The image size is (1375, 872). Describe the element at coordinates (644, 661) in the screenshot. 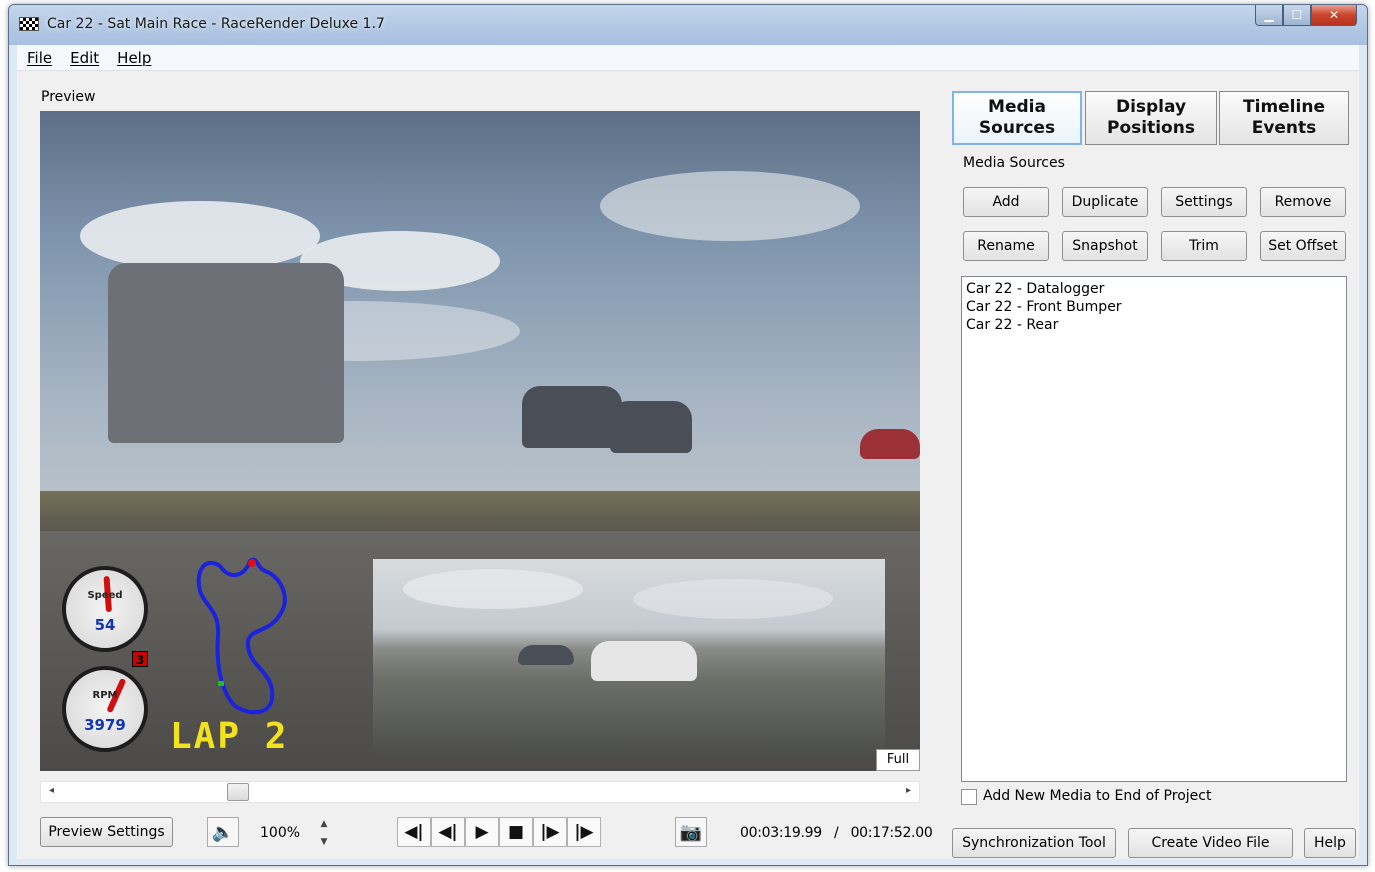

I see `white-car` at that location.